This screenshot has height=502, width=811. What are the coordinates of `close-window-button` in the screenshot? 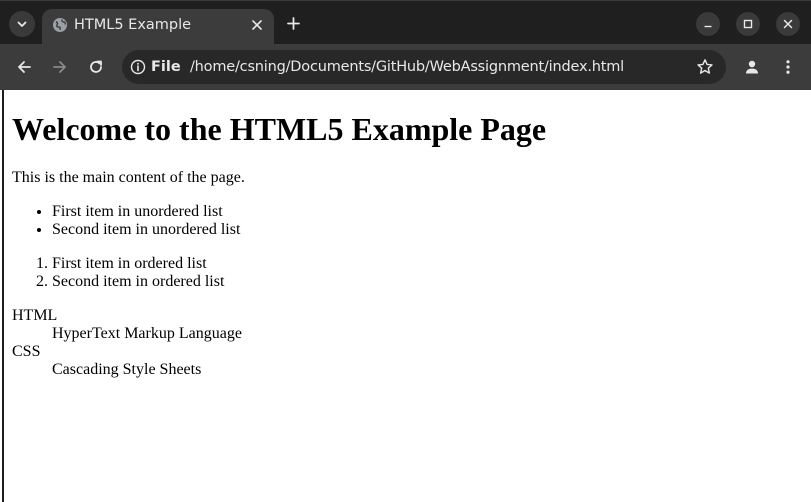 It's located at (788, 24).